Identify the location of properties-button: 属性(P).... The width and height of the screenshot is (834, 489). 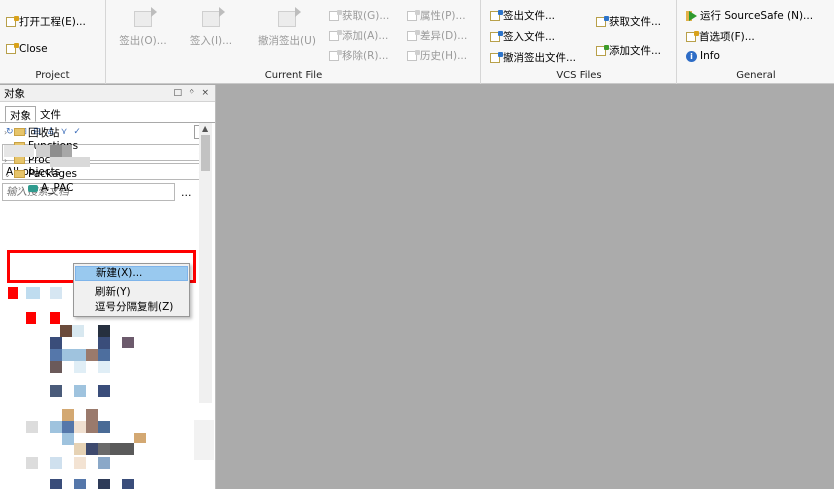
(436, 15).